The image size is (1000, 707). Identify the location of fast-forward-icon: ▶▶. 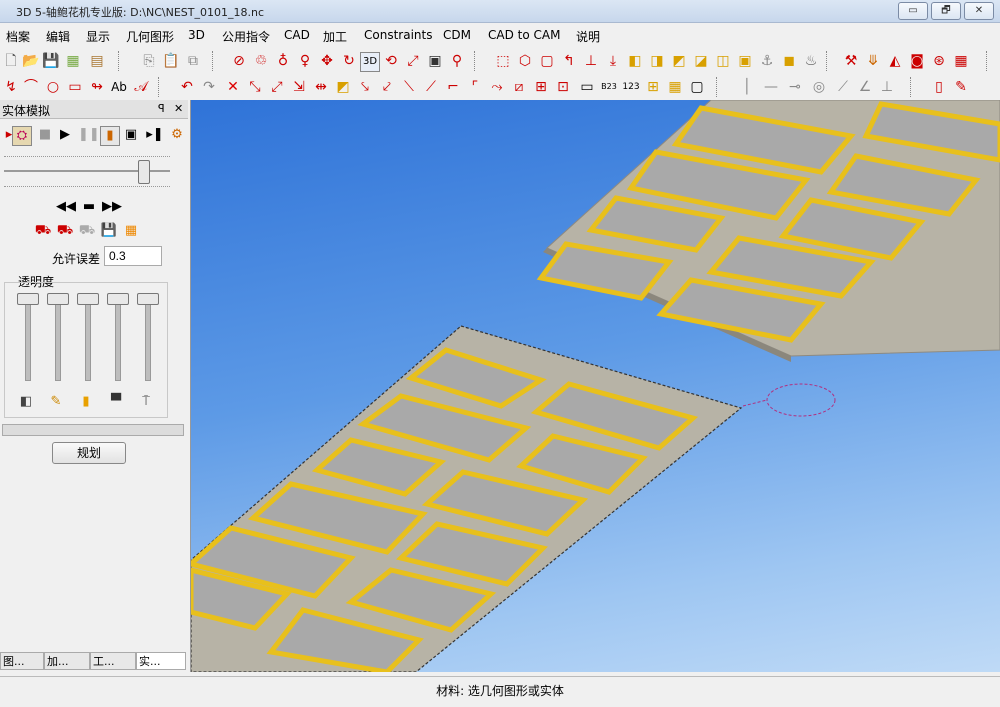
(112, 207).